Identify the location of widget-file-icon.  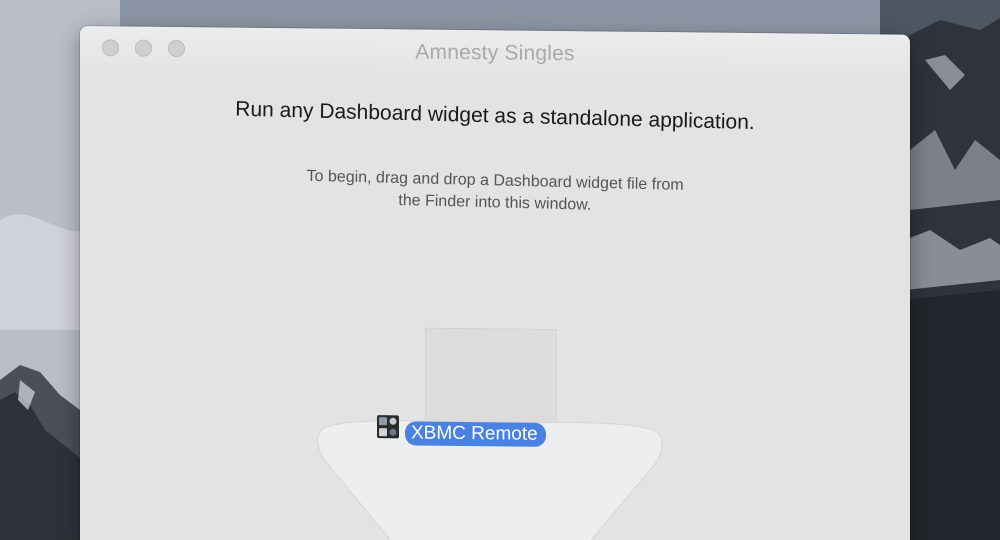
(388, 426).